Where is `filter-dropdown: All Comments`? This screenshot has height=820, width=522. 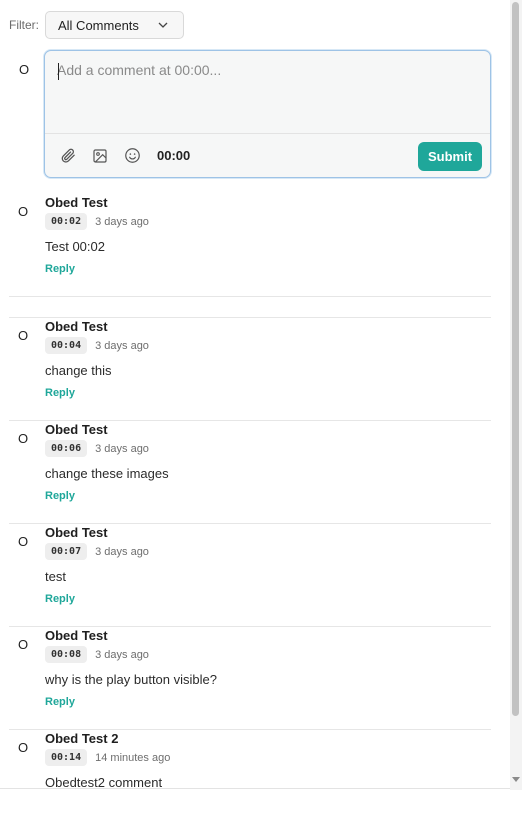 filter-dropdown: All Comments is located at coordinates (114, 25).